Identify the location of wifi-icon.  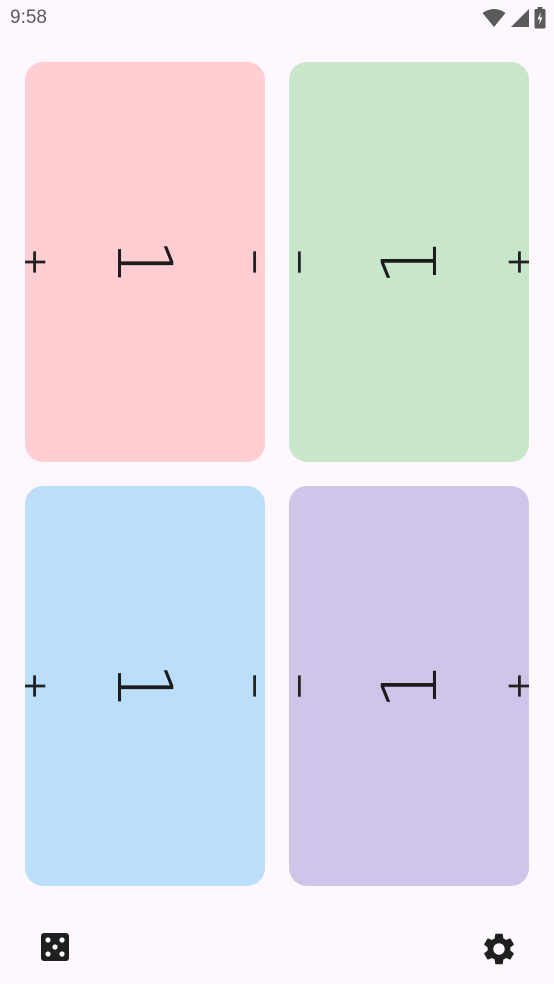
(494, 18).